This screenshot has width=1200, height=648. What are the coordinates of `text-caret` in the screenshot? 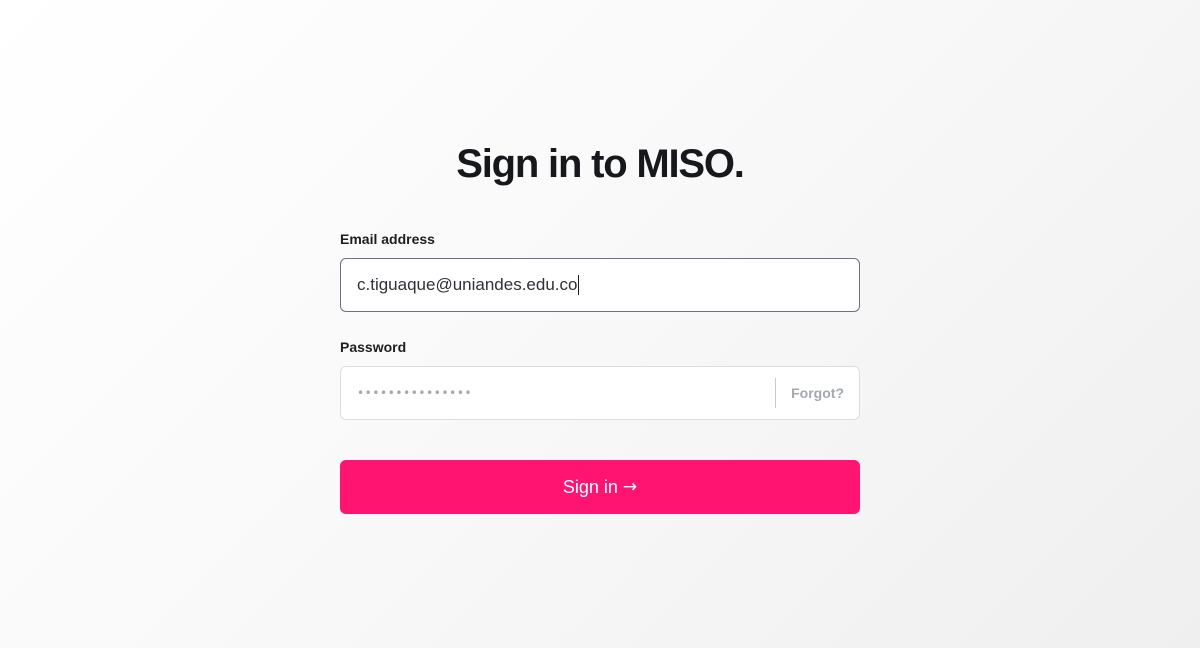 It's located at (579, 284).